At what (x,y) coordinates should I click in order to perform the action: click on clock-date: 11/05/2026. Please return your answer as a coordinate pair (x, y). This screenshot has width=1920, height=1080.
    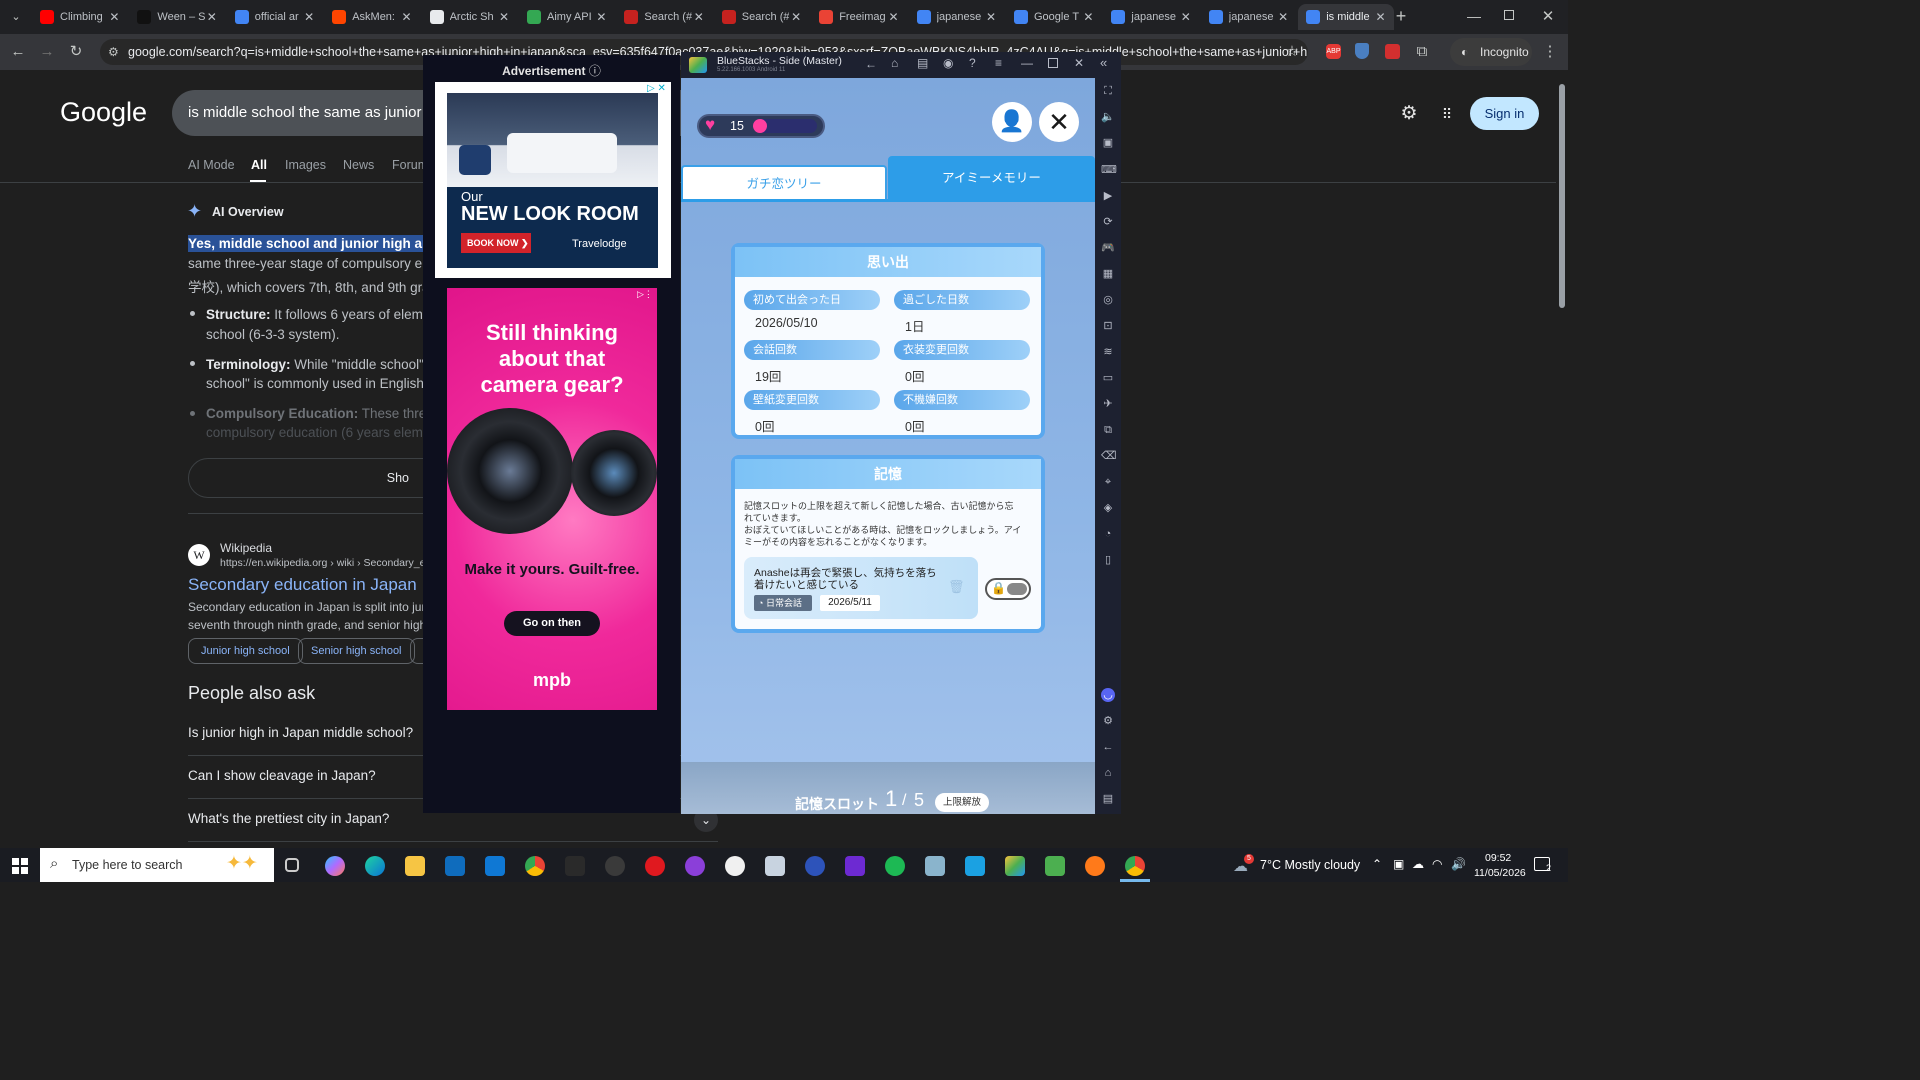
    Looking at the image, I should click on (1500, 873).